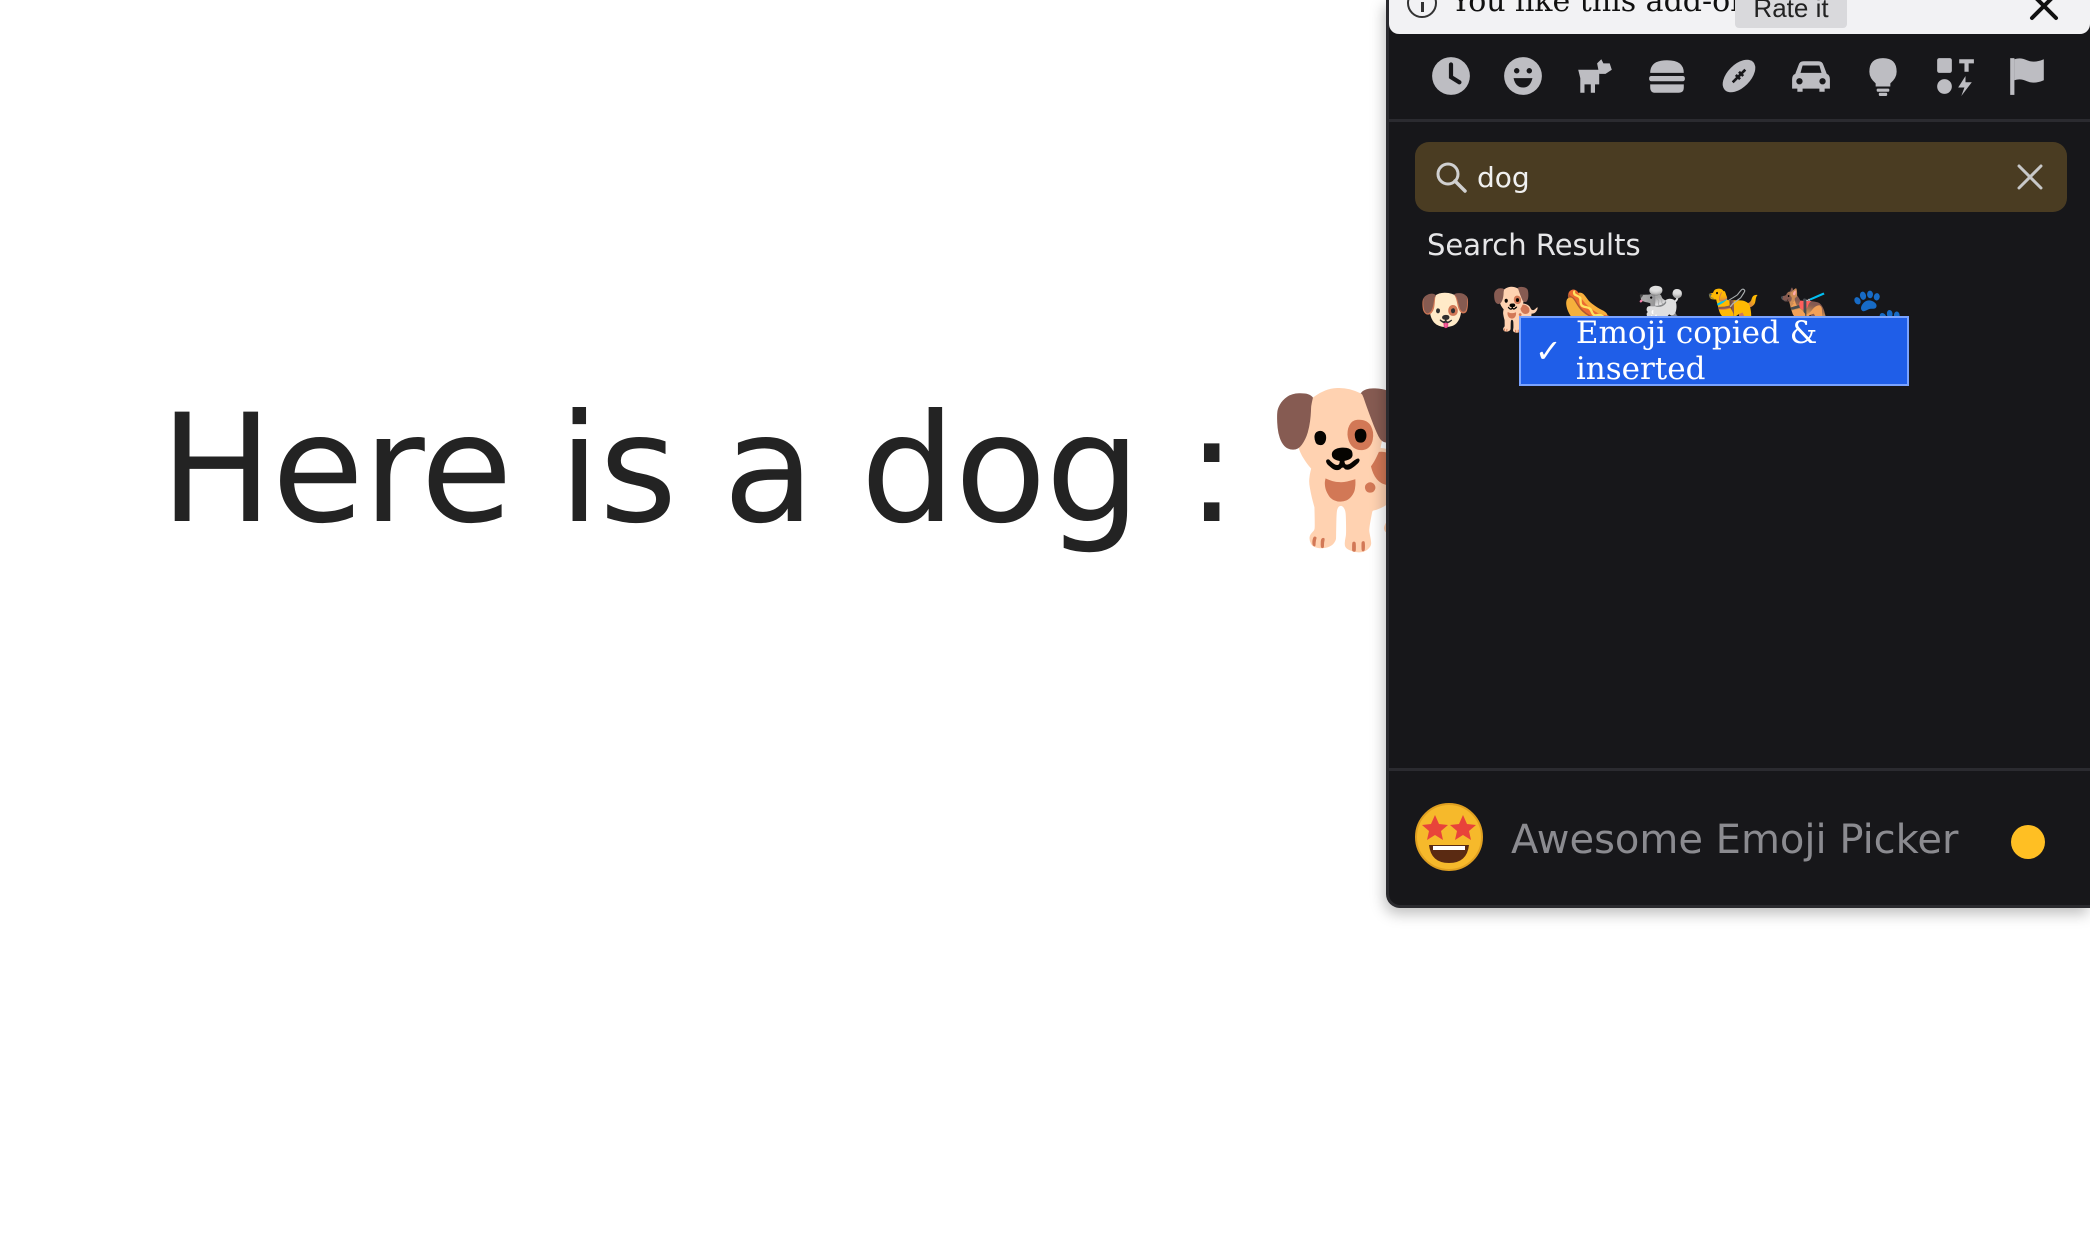 Image resolution: width=2090 pixels, height=1244 pixels. I want to click on document-sentence: Here is a dog :, so click(698, 470).